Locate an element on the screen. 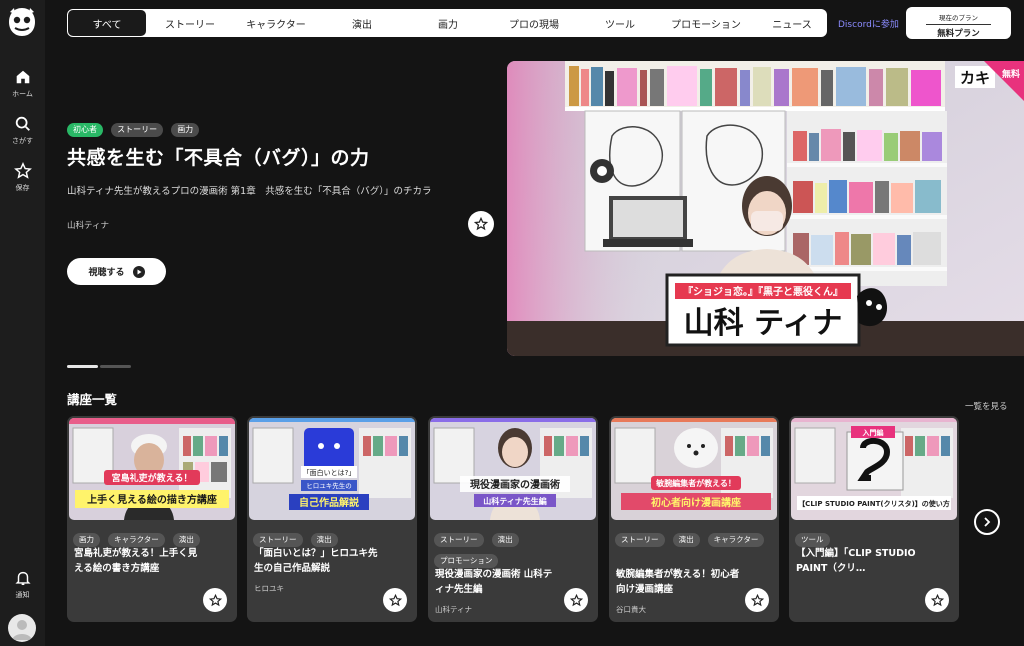 This screenshot has width=1024, height=646. thumb-caption-mid: ヒロユキ先生の is located at coordinates (329, 485).